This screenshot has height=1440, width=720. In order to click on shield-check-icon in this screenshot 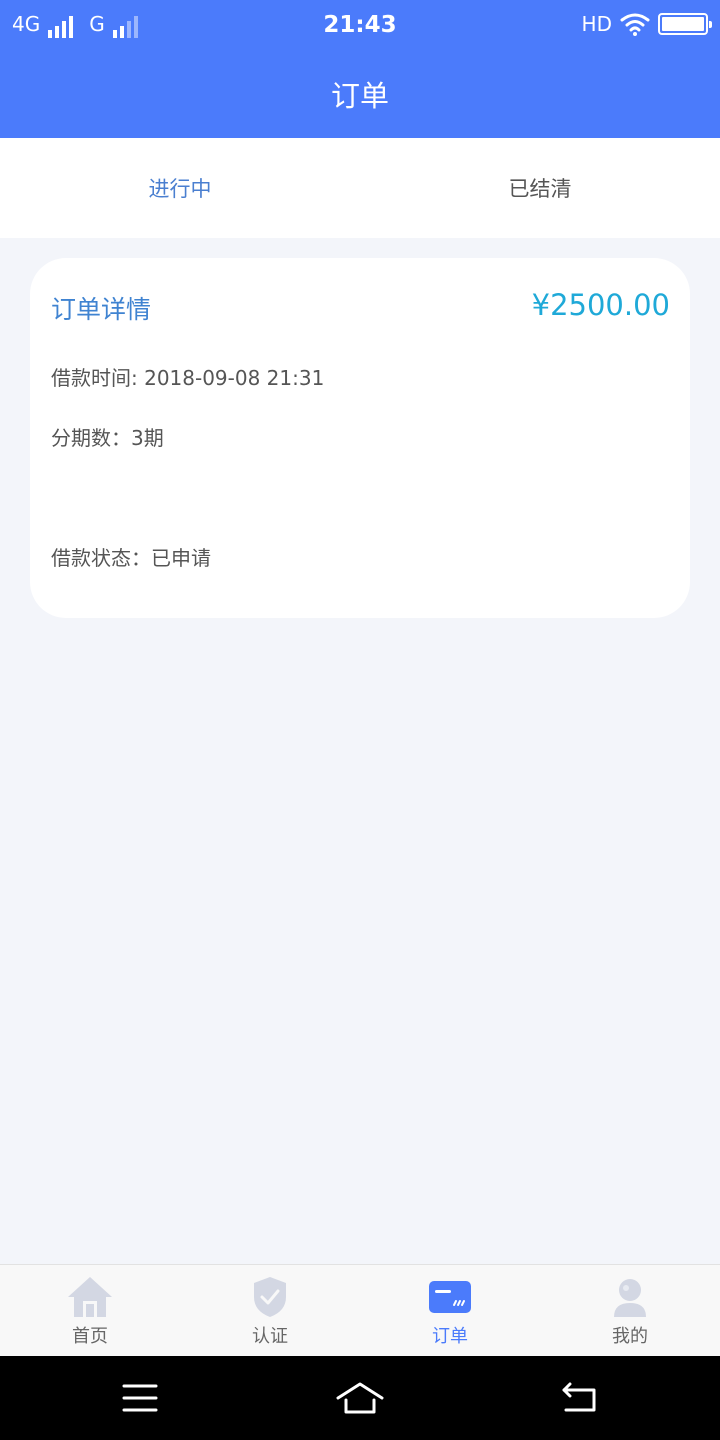, I will do `click(270, 1297)`.